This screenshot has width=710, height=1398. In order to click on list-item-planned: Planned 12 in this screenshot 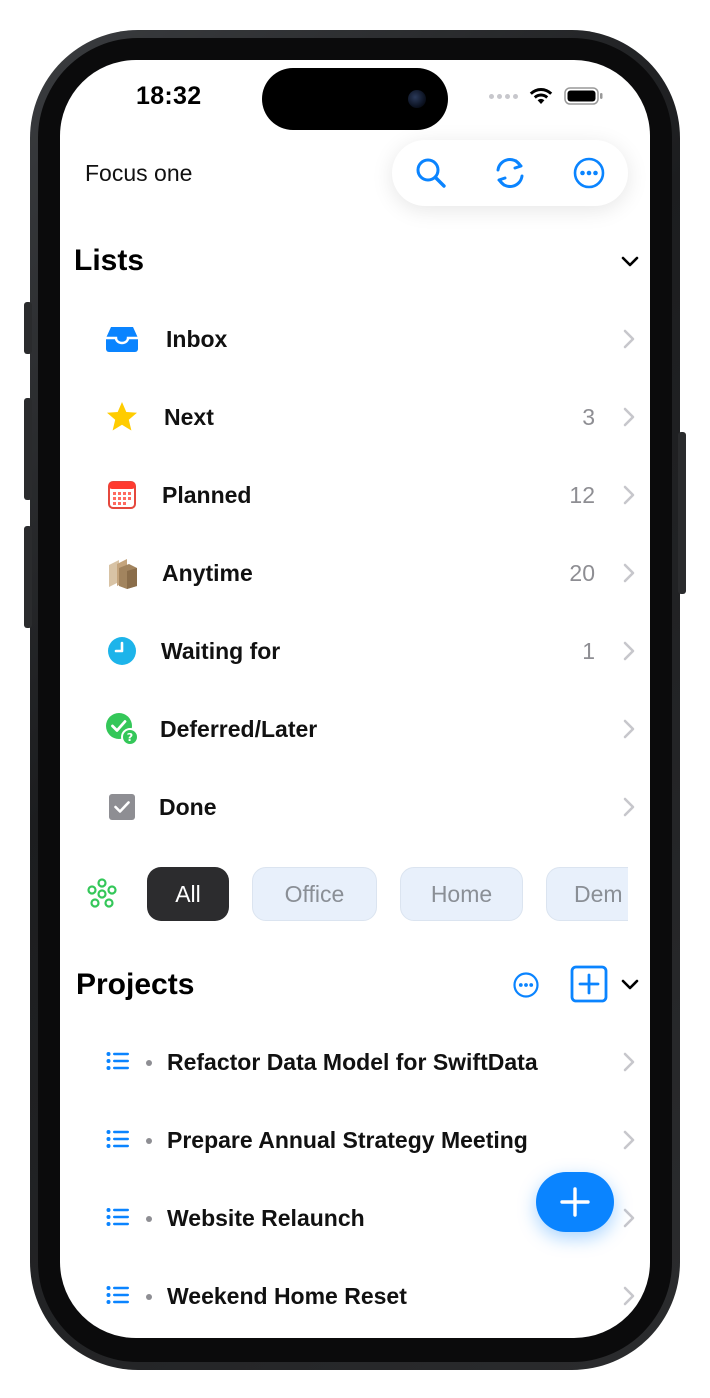, I will do `click(355, 495)`.